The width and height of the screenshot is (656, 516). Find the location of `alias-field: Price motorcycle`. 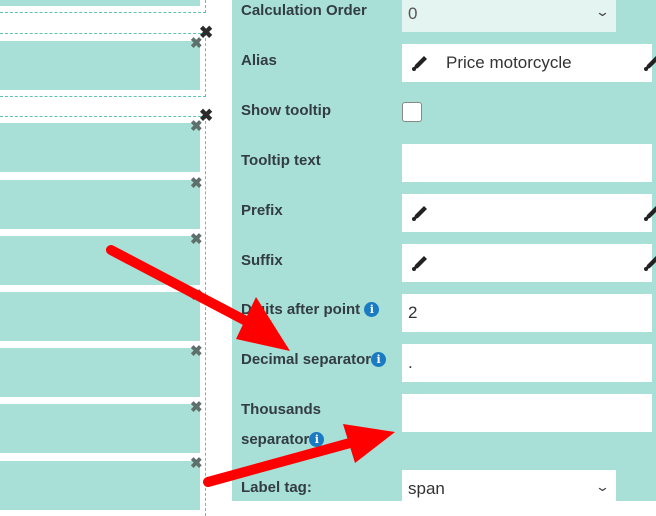

alias-field: Price motorcycle is located at coordinates (529, 63).